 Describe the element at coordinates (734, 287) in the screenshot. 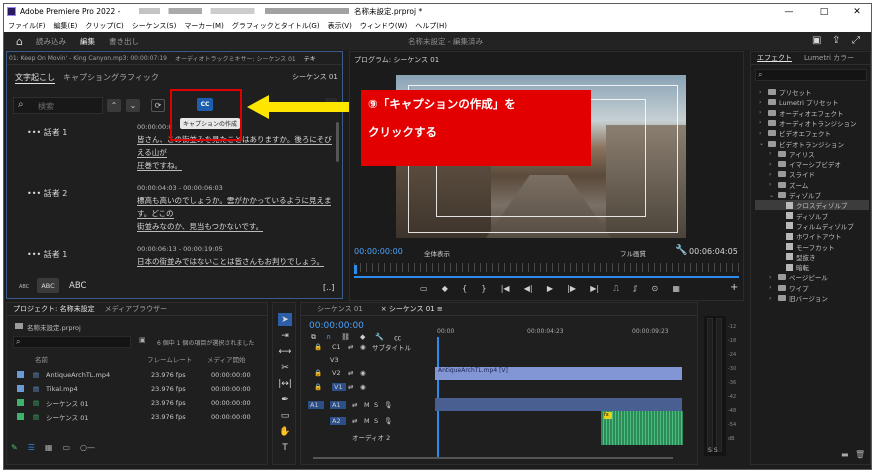

I see `add-button-icon: +` at that location.